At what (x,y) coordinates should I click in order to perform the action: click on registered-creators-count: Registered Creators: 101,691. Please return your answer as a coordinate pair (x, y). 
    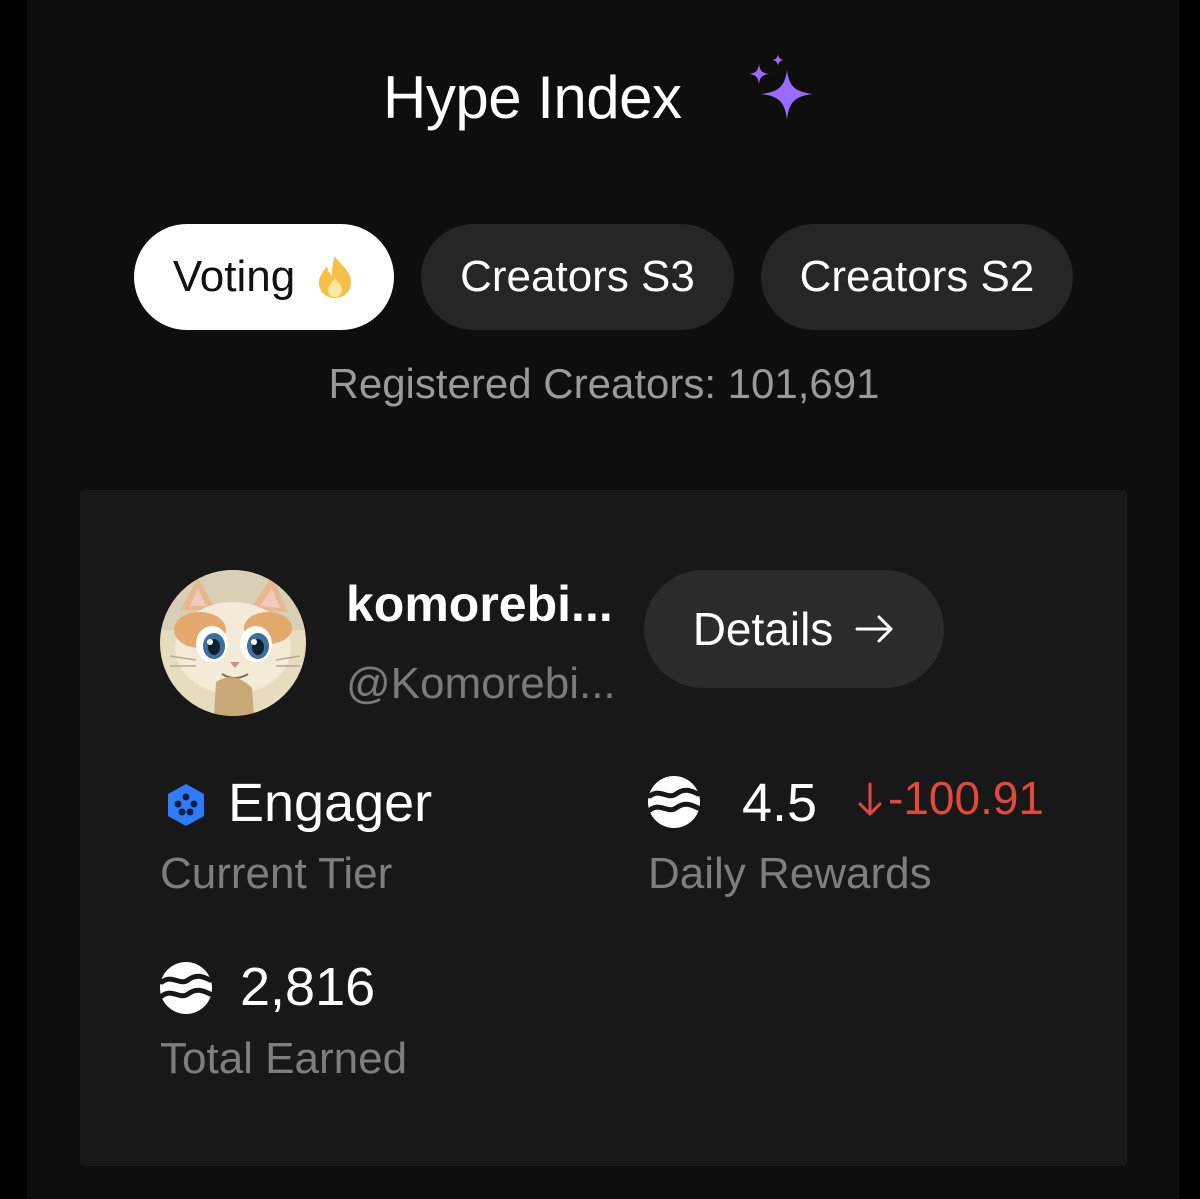
    Looking at the image, I should click on (604, 383).